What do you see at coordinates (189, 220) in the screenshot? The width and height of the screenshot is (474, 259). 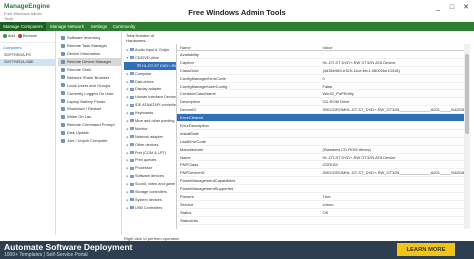 I see `property-name: StatusInfo` at bounding box center [189, 220].